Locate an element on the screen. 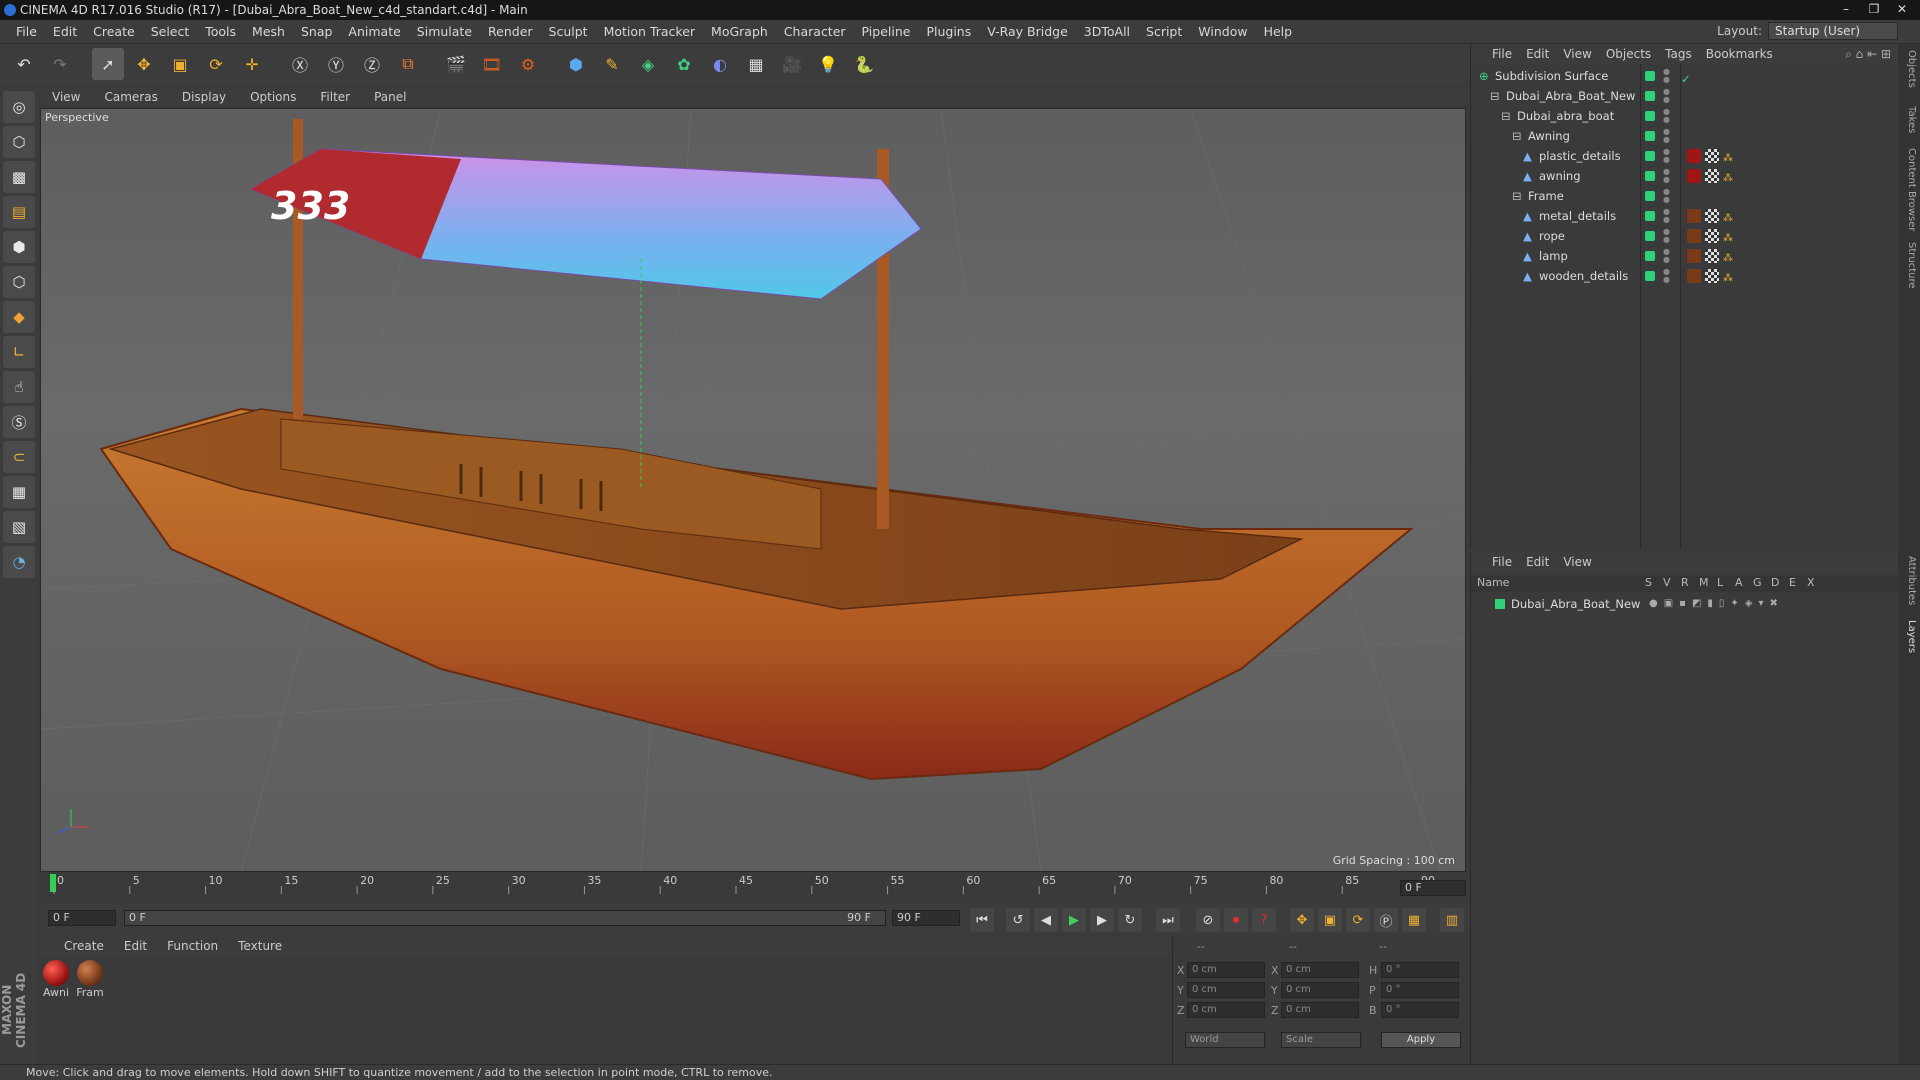 This screenshot has height=1080, width=1920. pen-spline-icon: ✎ is located at coordinates (612, 64).